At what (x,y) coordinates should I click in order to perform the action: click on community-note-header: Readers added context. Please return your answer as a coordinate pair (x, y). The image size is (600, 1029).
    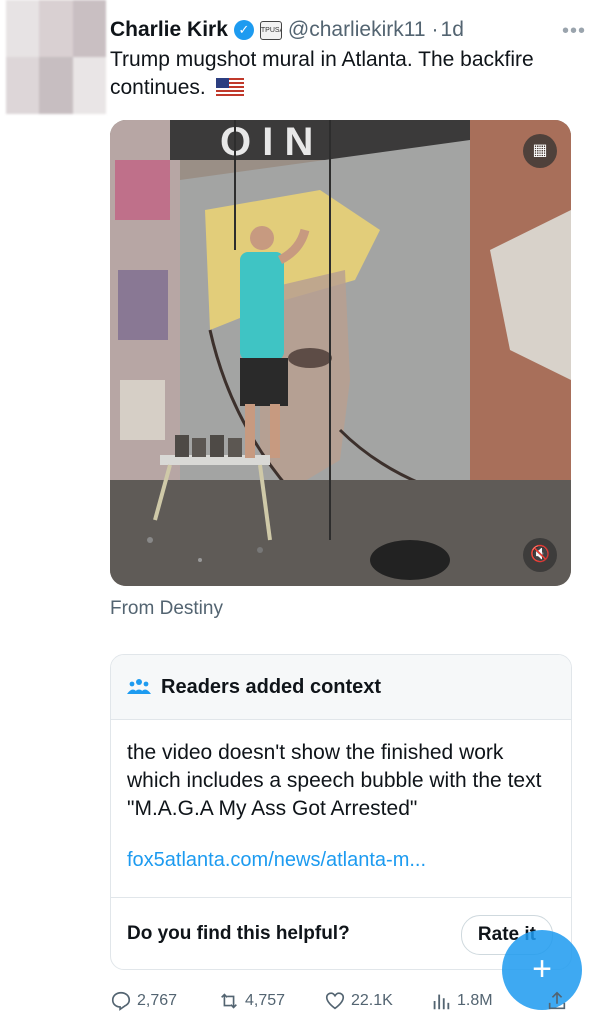
    Looking at the image, I should click on (341, 687).